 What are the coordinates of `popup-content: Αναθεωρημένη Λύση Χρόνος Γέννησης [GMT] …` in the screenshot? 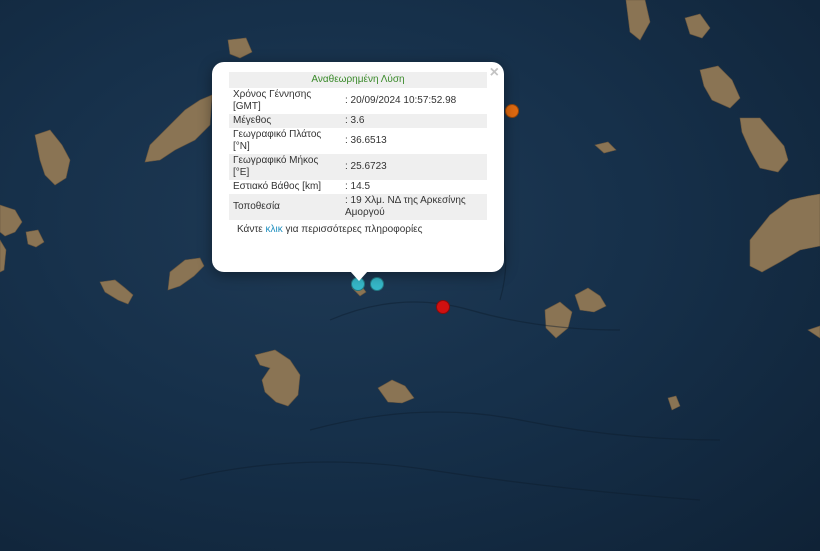 It's located at (358, 153).